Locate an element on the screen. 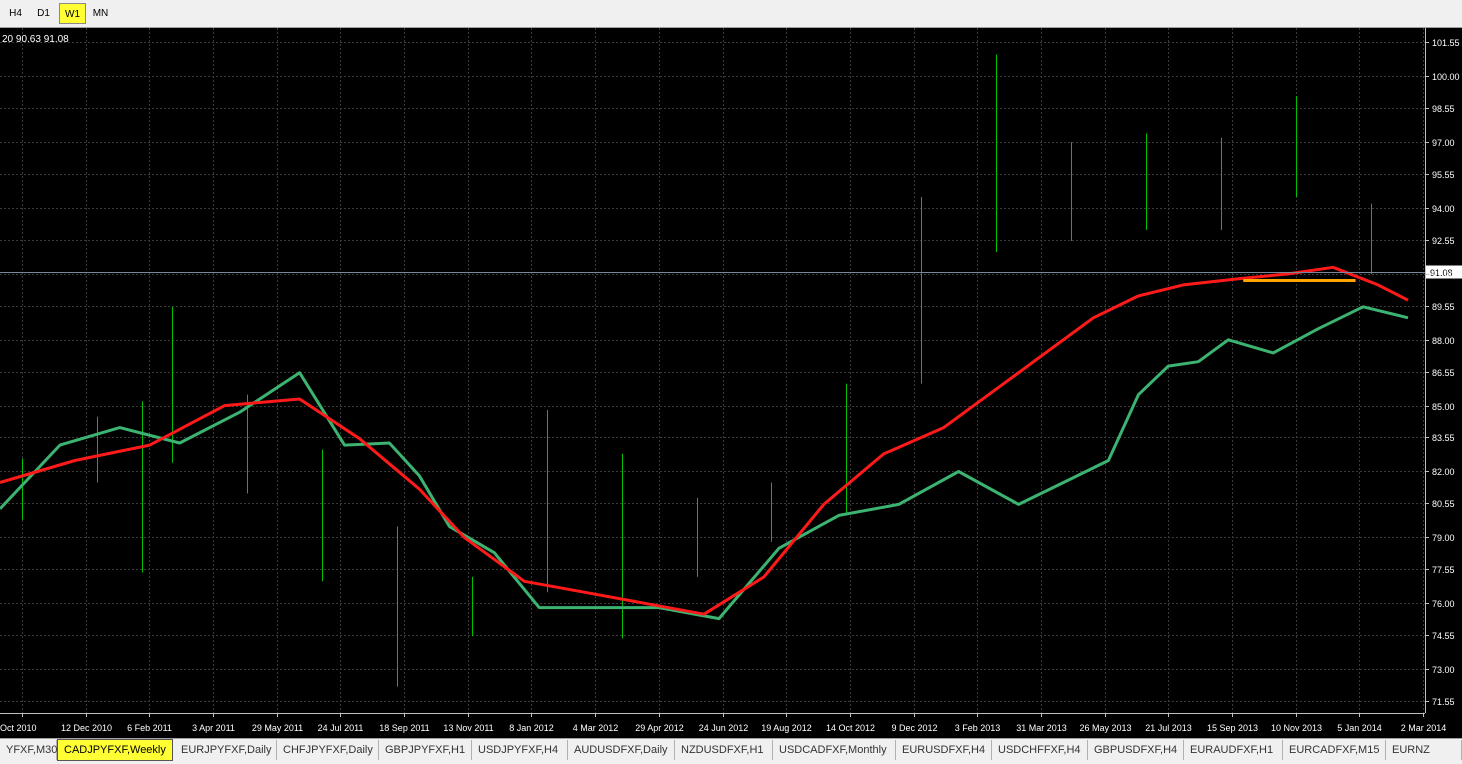 The width and height of the screenshot is (1462, 764). chart-tab: EURNZ is located at coordinates (1424, 750).